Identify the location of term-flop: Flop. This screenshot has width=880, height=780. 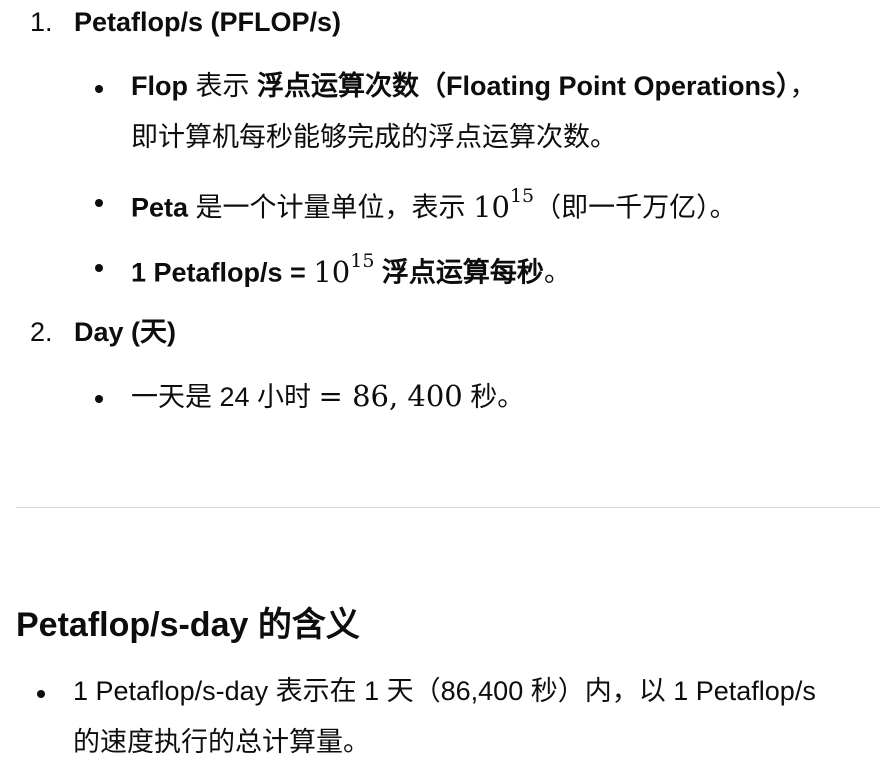
(159, 86).